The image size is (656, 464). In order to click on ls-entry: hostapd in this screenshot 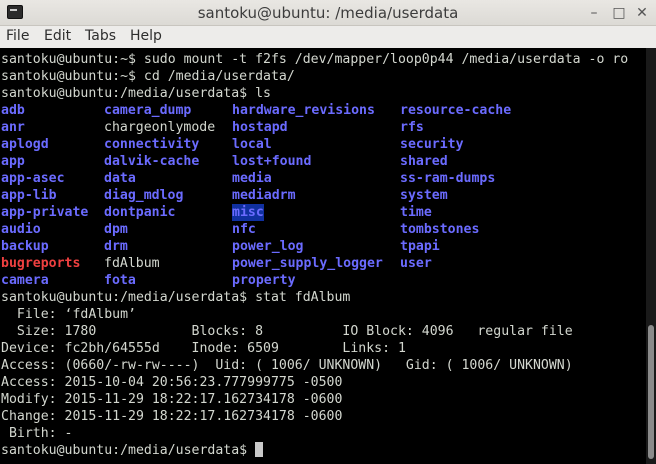, I will do `click(260, 127)`.